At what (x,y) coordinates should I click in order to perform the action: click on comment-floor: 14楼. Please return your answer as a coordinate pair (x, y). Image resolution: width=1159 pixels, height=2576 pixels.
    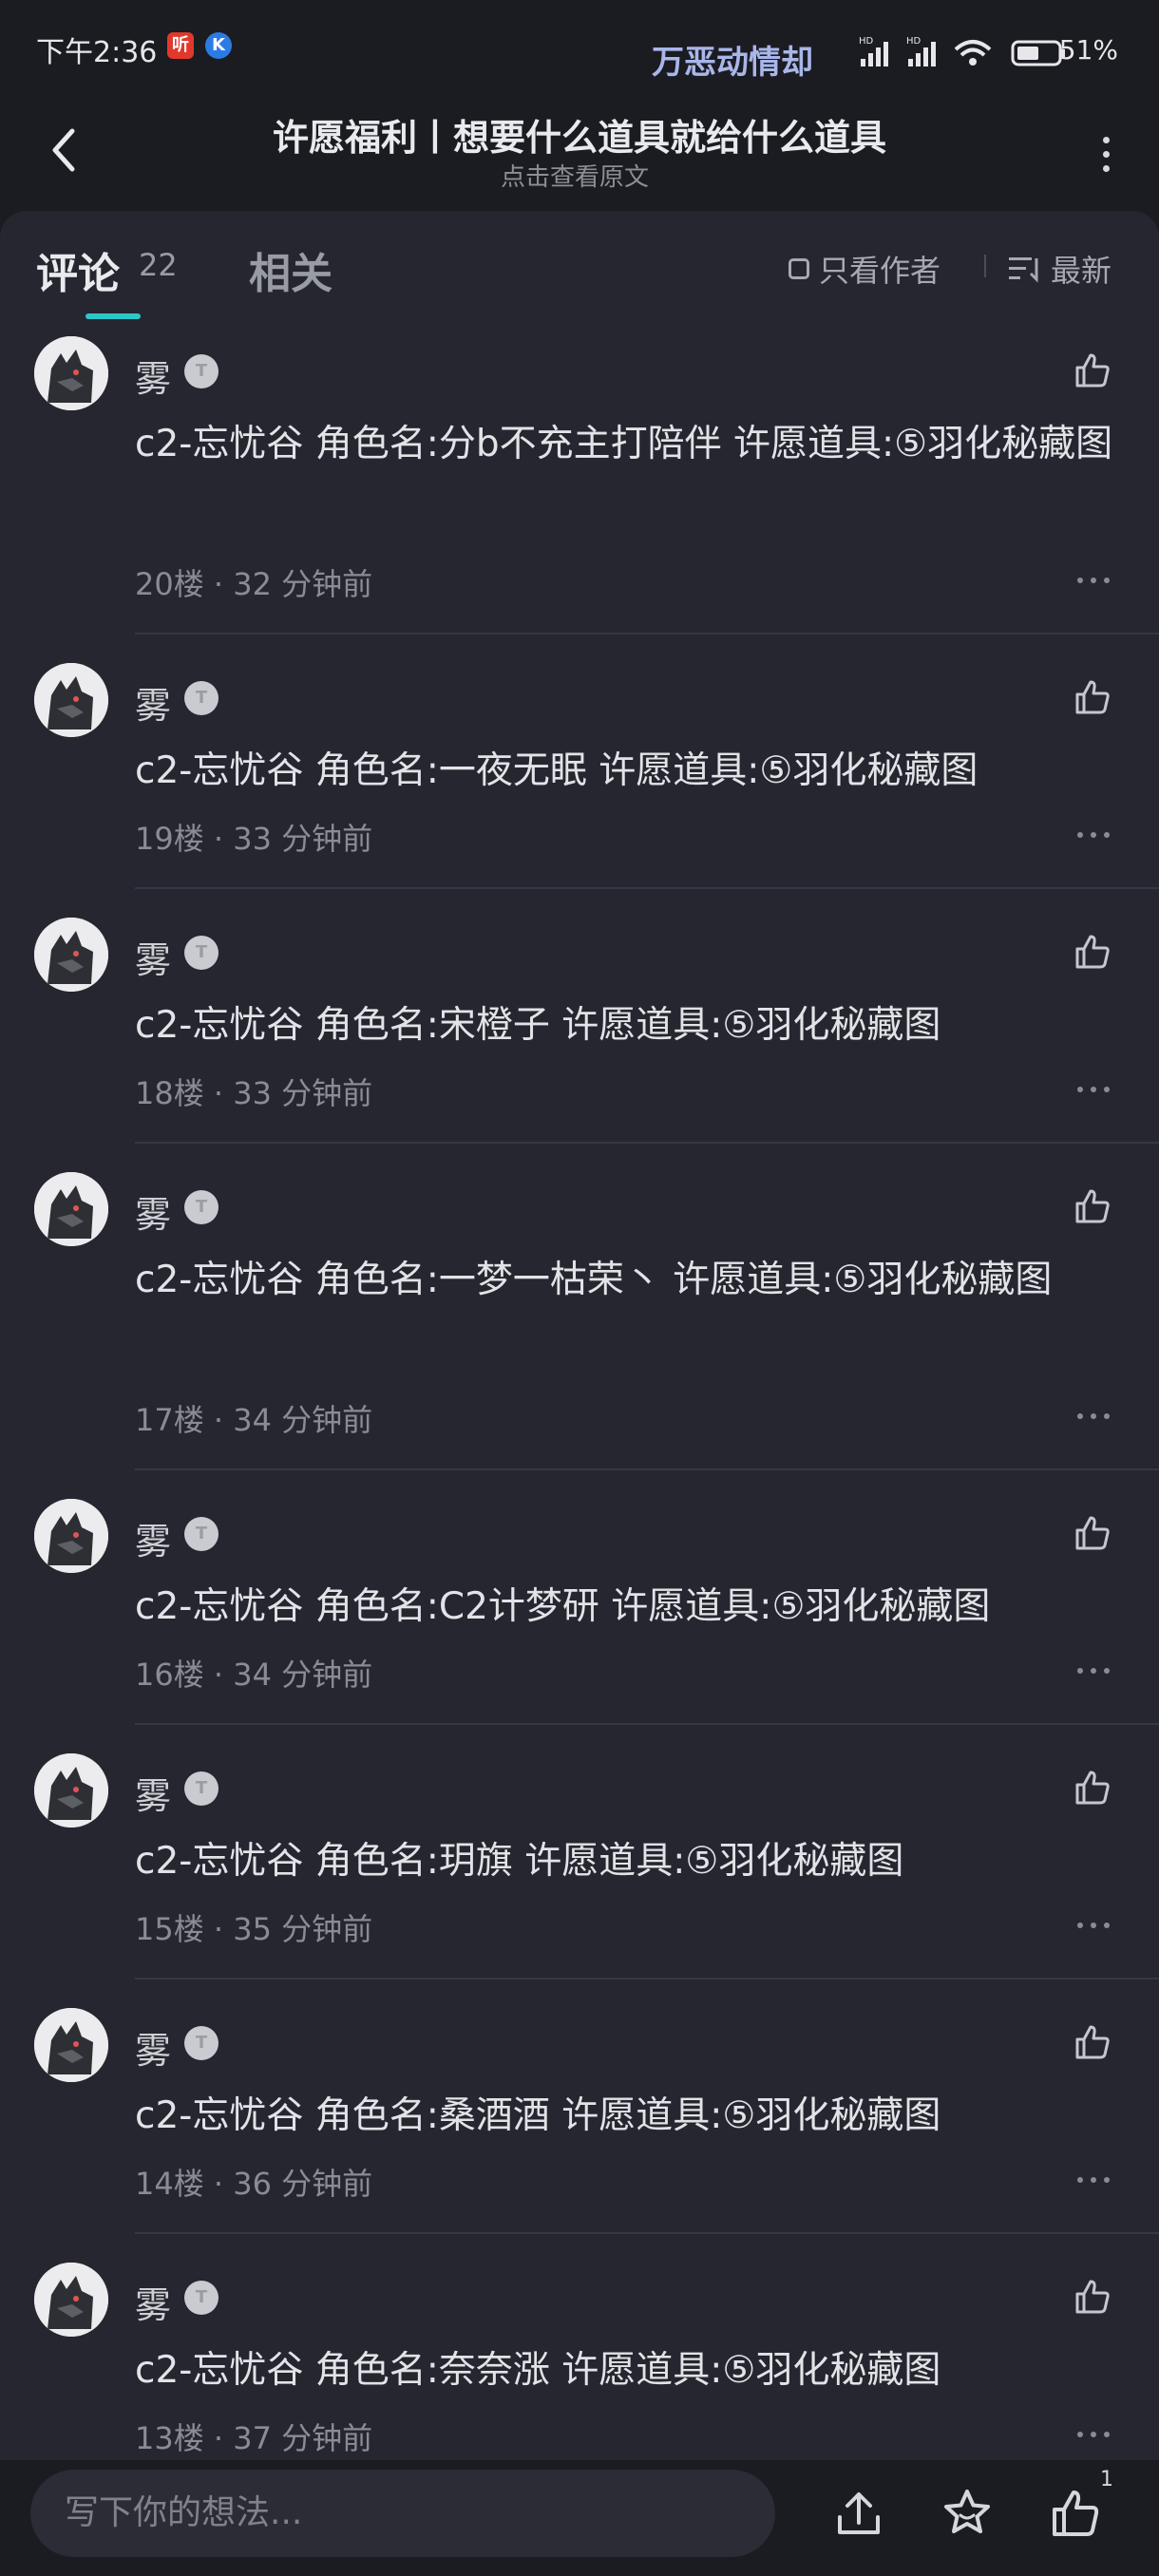
    Looking at the image, I should click on (169, 2184).